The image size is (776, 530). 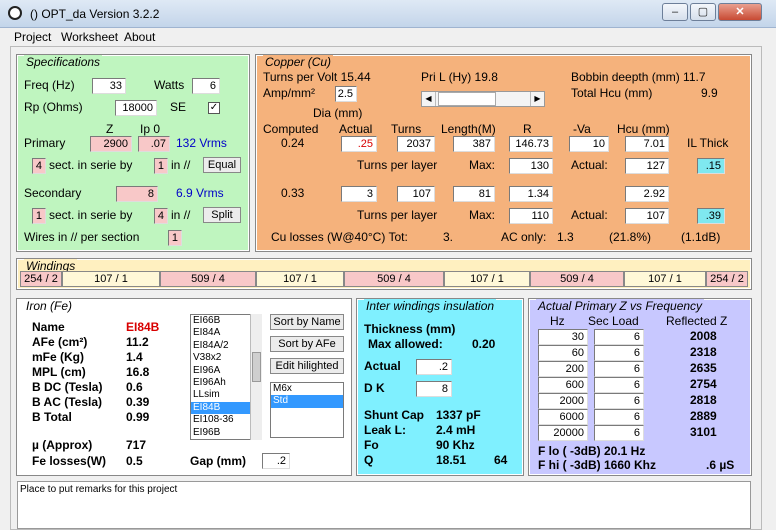 I want to click on watts-input: 6, so click(x=206, y=86).